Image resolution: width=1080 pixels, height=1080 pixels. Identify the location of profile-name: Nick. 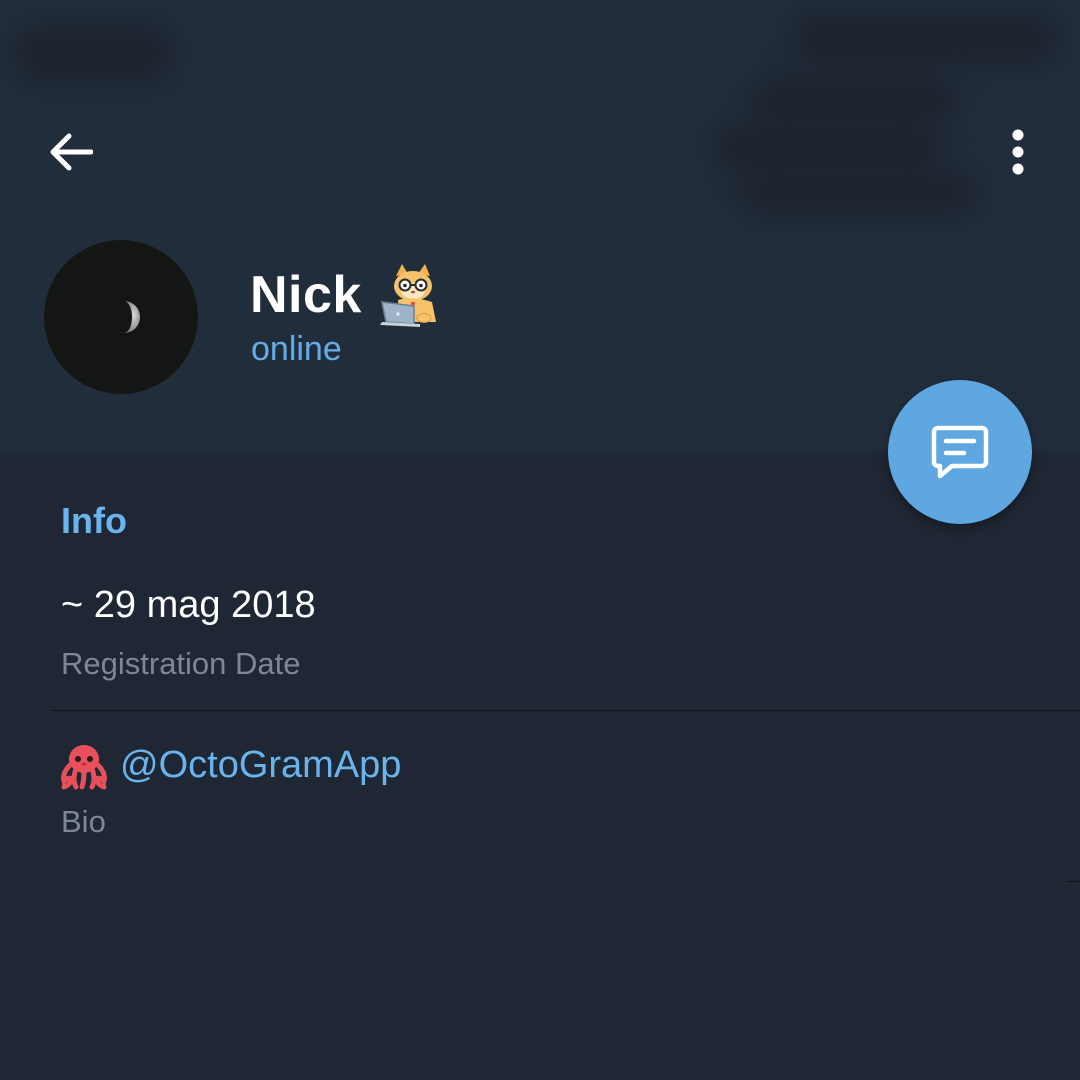
(348, 295).